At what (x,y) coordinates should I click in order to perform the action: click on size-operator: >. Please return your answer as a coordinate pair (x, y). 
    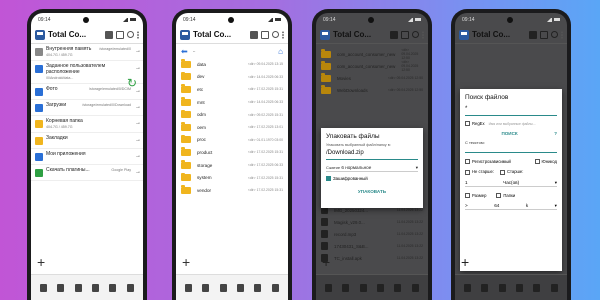
    Looking at the image, I should click on (466, 206).